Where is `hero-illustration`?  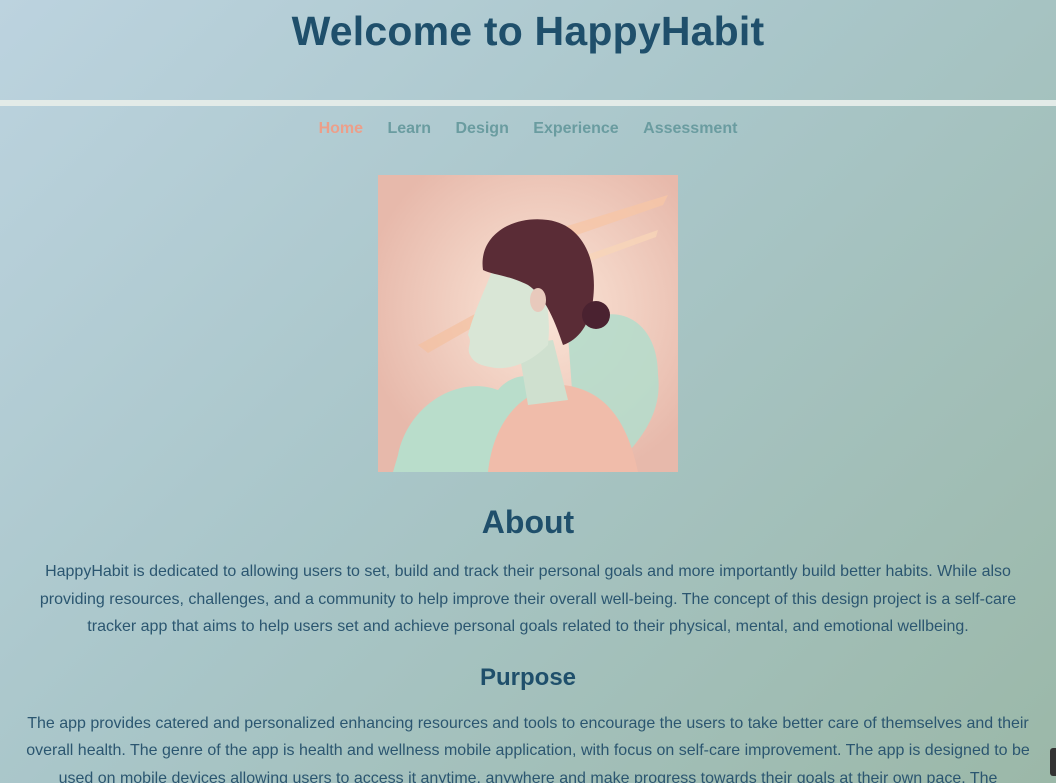 hero-illustration is located at coordinates (528, 323).